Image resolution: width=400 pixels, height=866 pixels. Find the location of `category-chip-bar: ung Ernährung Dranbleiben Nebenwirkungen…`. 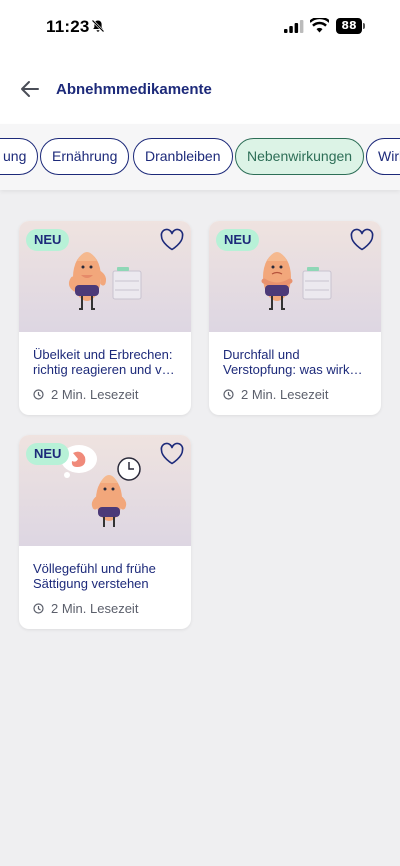

category-chip-bar: ung Ernährung Dranbleiben Nebenwirkungen… is located at coordinates (200, 157).